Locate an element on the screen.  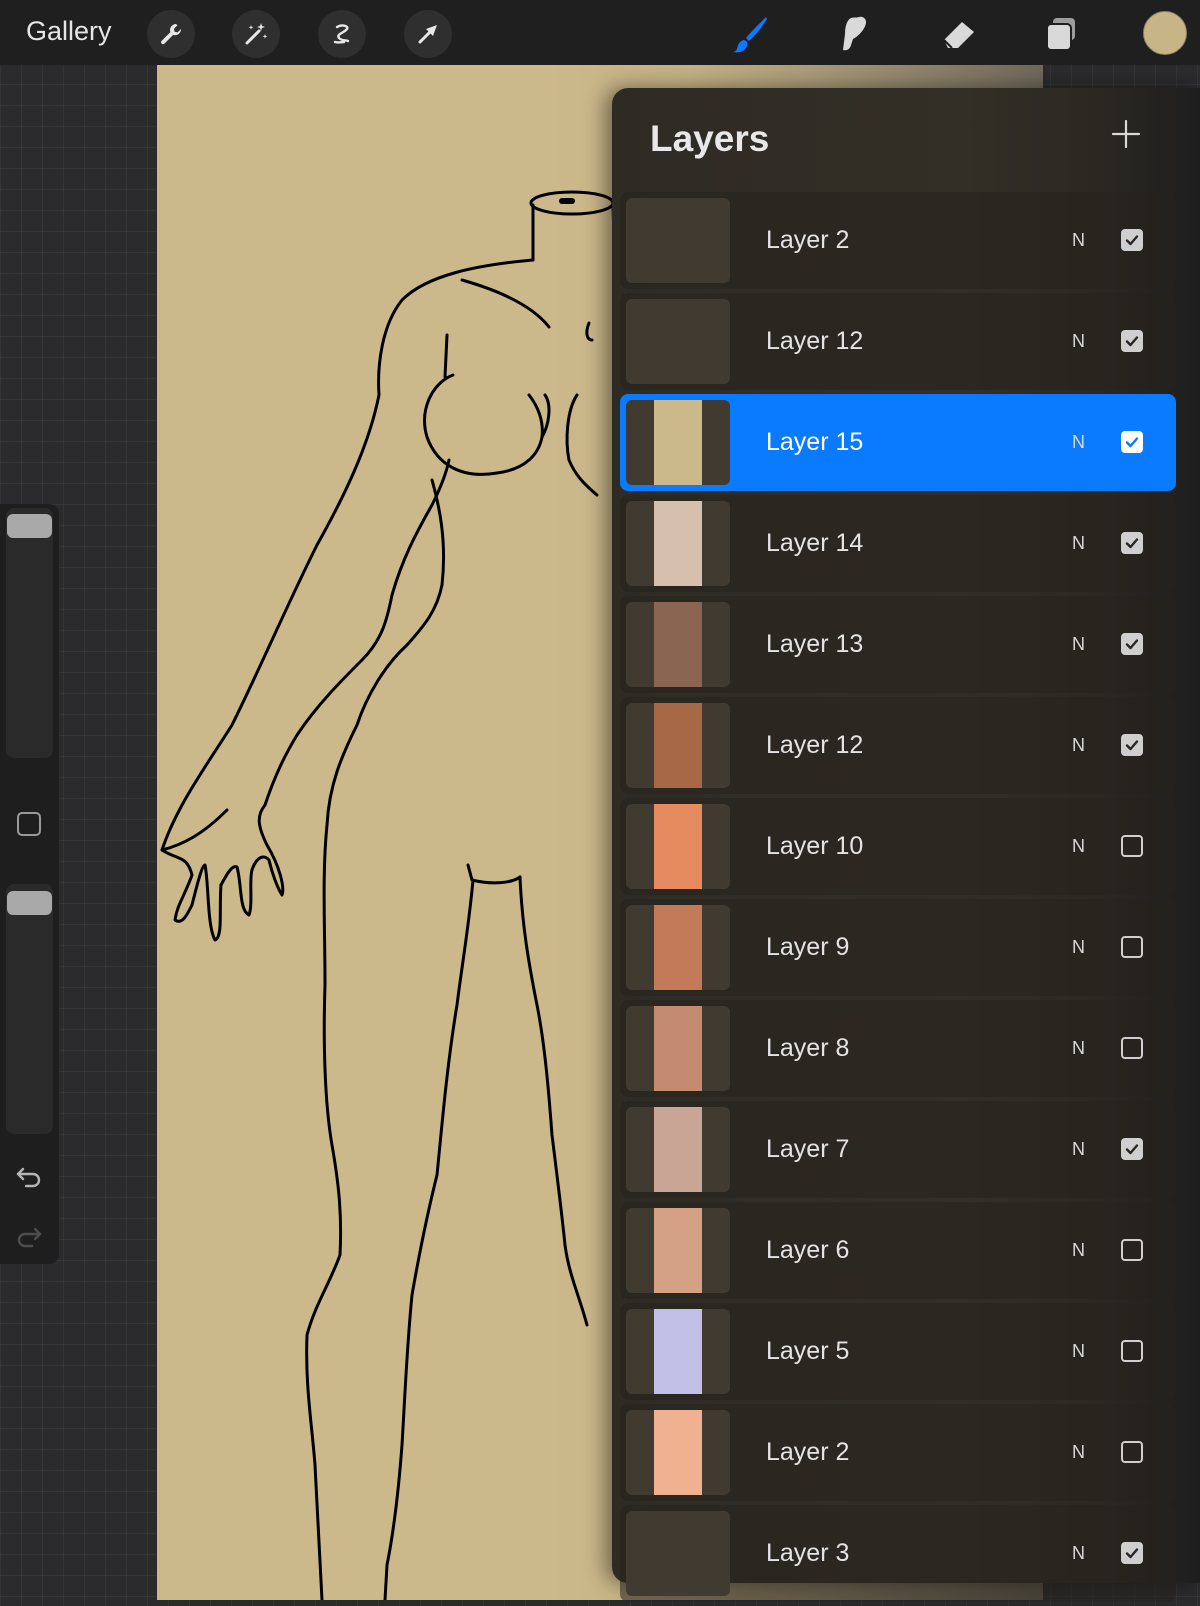
transform-arrow-icon is located at coordinates (428, 34).